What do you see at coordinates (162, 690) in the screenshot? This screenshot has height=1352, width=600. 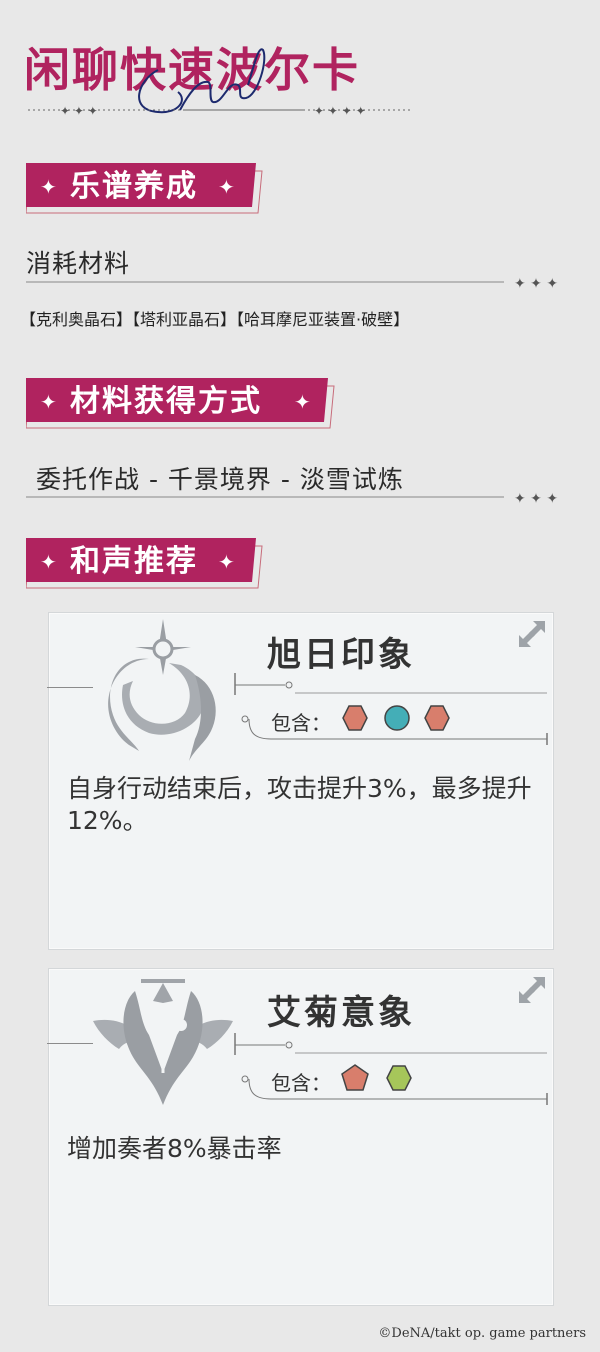 I see `sun-emblem-icon` at bounding box center [162, 690].